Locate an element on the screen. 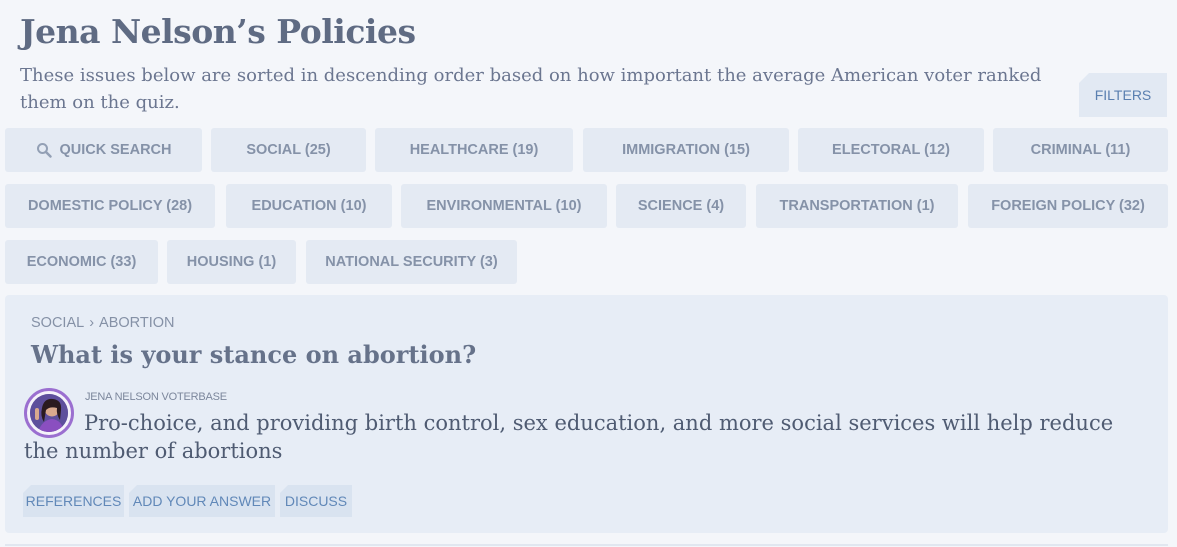 This screenshot has height=547, width=1177. divider is located at coordinates (586, 545).